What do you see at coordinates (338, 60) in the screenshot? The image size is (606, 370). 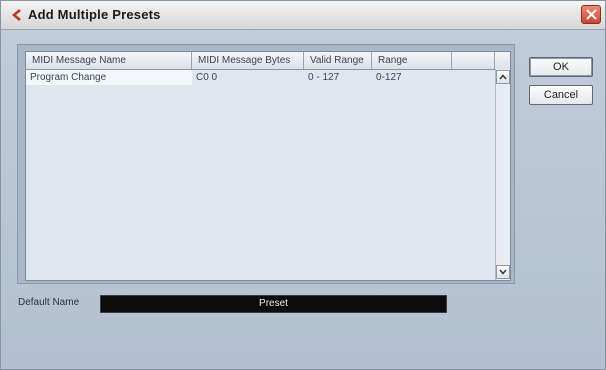 I see `column-header-valid-range: Valid Range` at bounding box center [338, 60].